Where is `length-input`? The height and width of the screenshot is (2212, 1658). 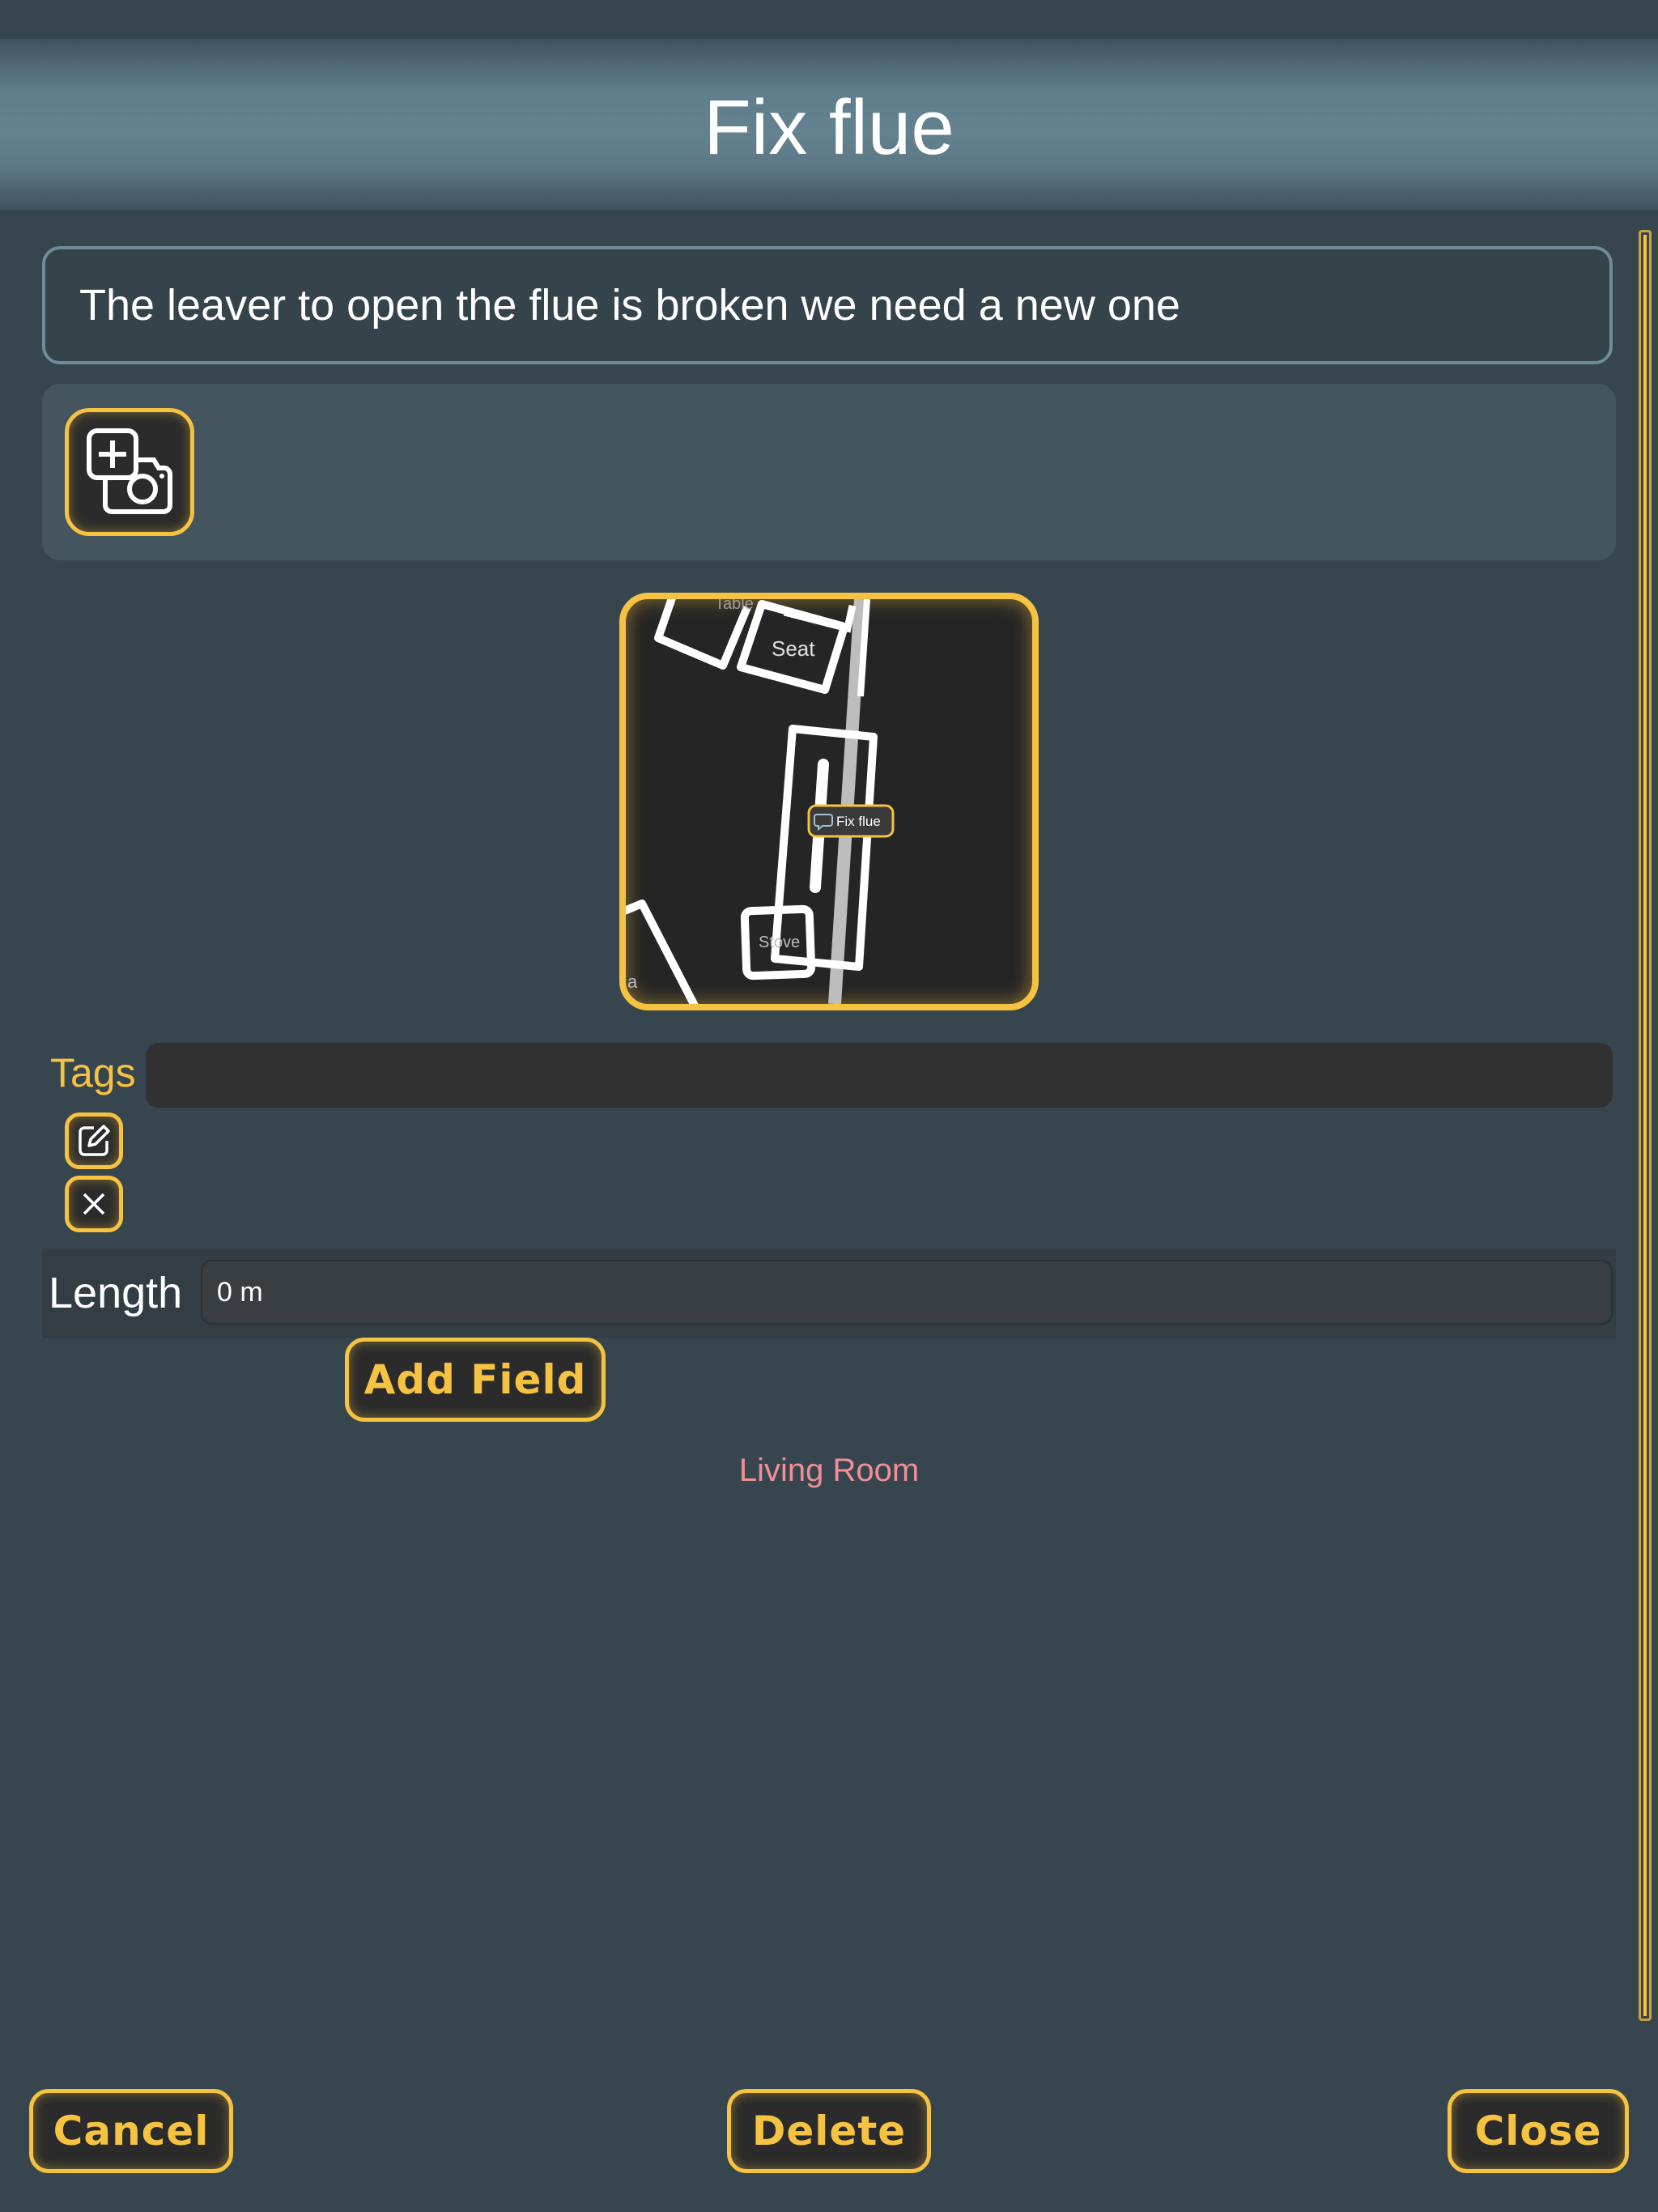 length-input is located at coordinates (907, 1293).